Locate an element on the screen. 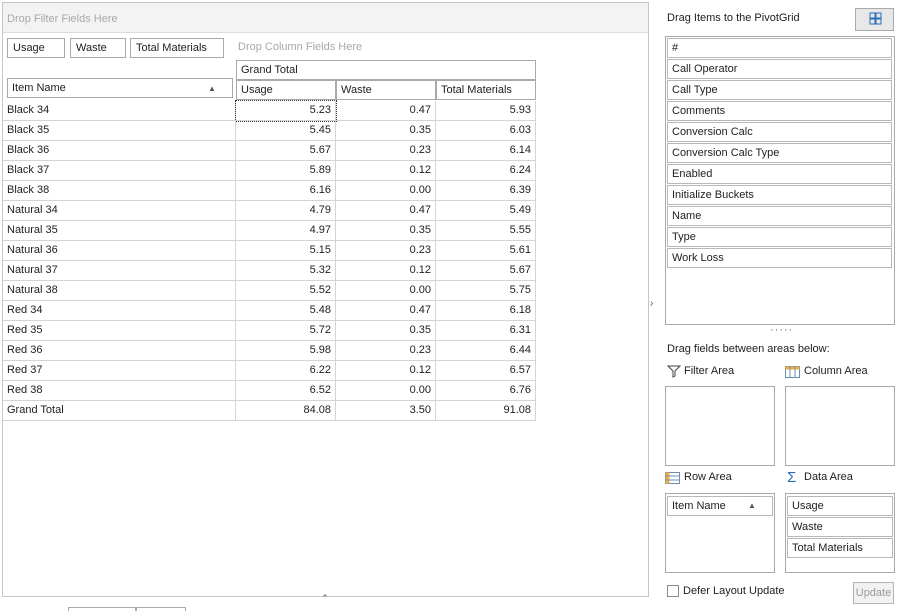 The height and width of the screenshot is (611, 904). grand-total-row-header: Grand Total is located at coordinates (119, 411).